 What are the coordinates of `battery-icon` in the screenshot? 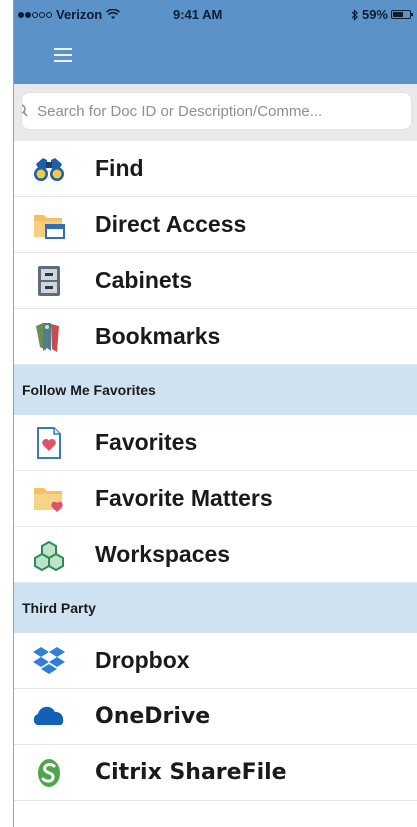 It's located at (402, 14).